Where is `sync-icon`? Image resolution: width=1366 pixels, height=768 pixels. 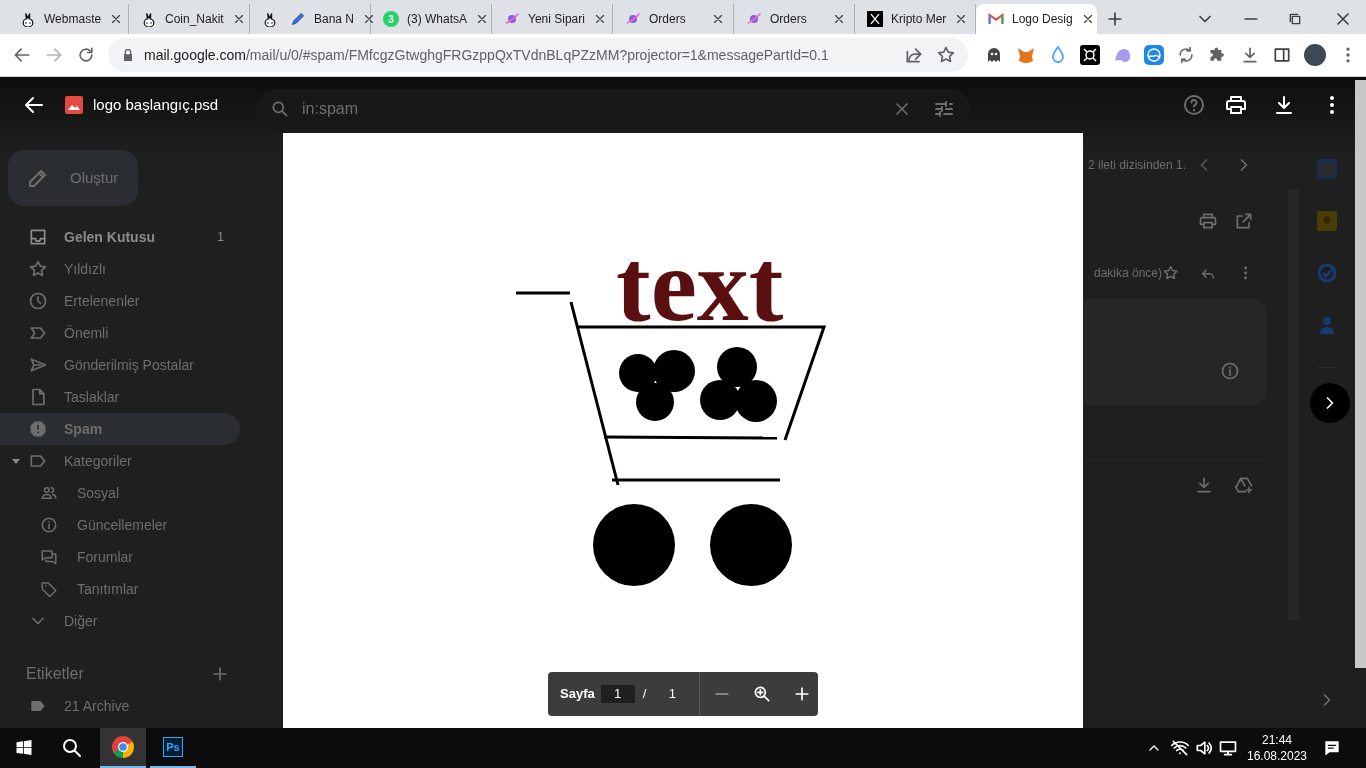
sync-icon is located at coordinates (1186, 55).